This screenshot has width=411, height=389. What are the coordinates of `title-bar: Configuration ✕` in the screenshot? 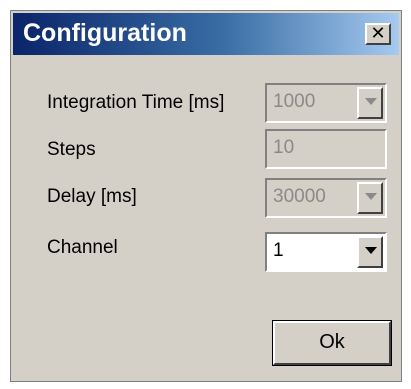 It's located at (206, 34).